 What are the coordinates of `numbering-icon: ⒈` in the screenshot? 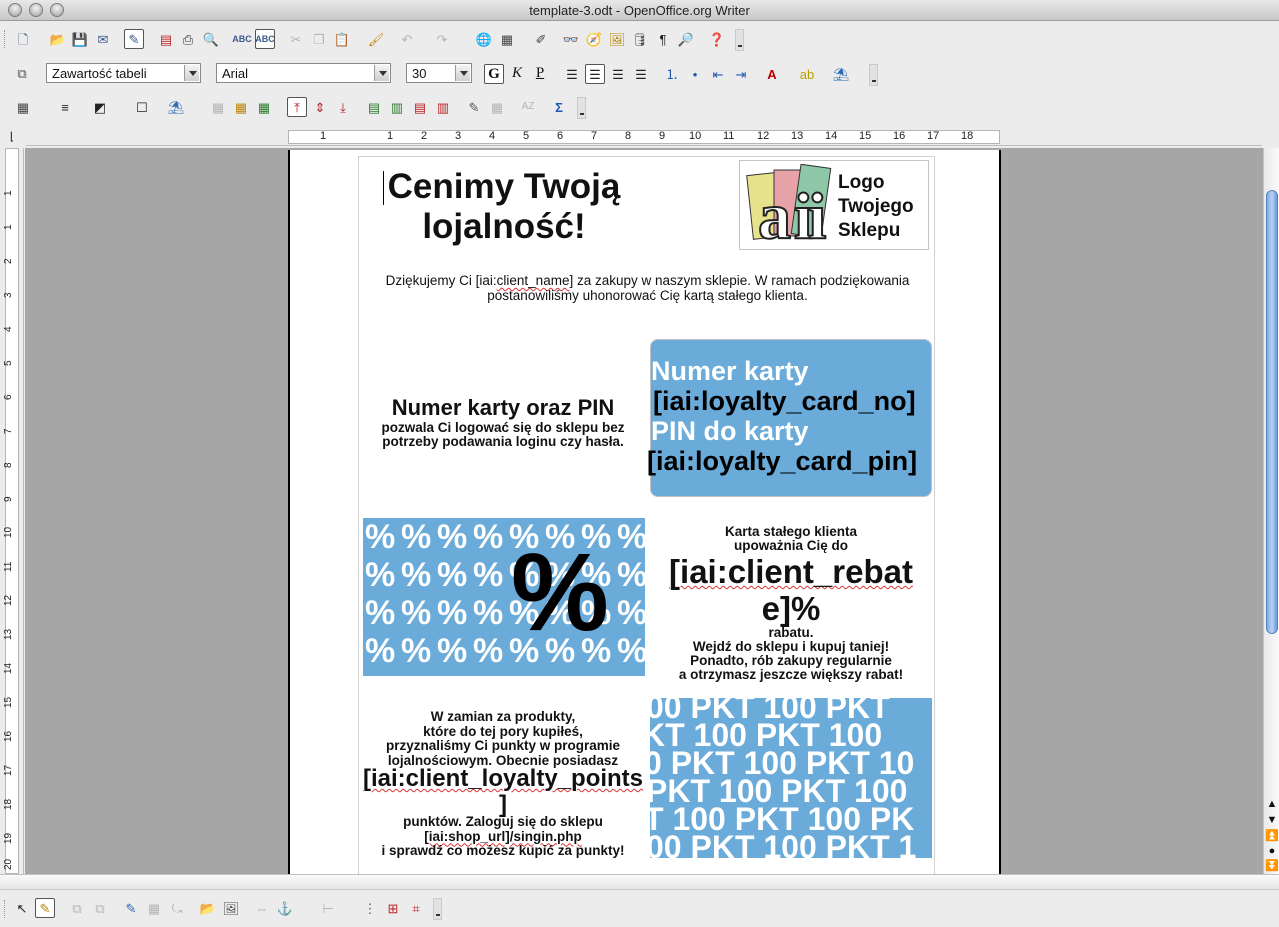 It's located at (672, 74).